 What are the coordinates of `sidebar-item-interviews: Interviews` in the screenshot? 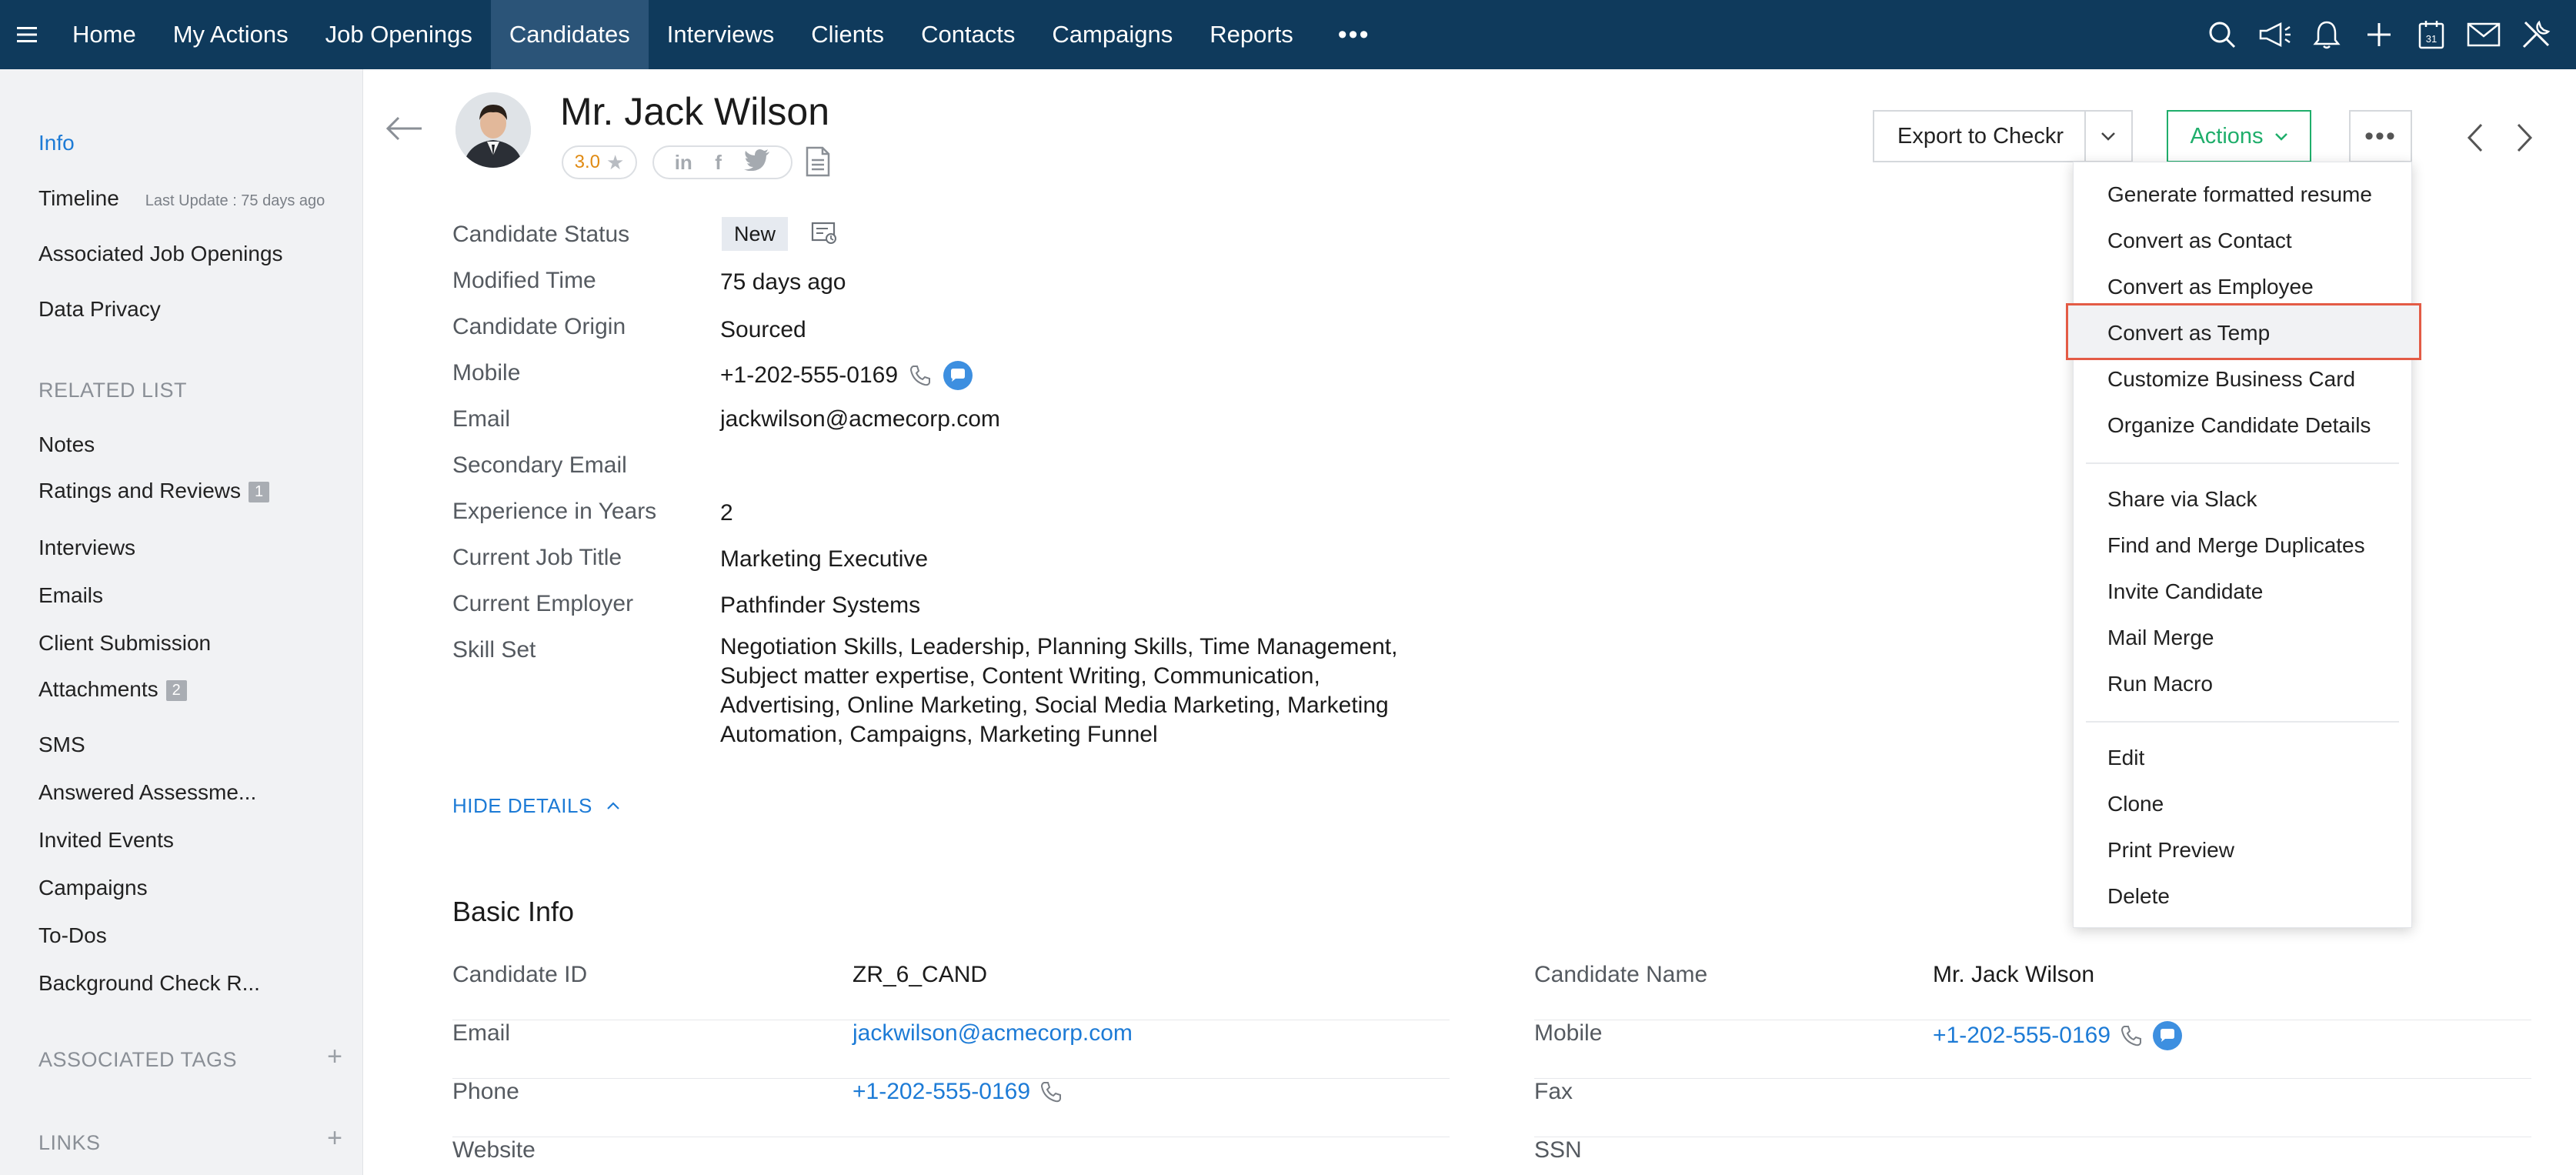 It's located at (87, 548).